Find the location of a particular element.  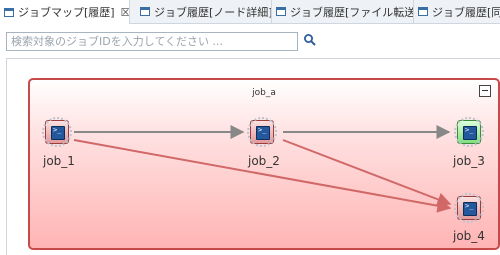

search-input is located at coordinates (152, 41).